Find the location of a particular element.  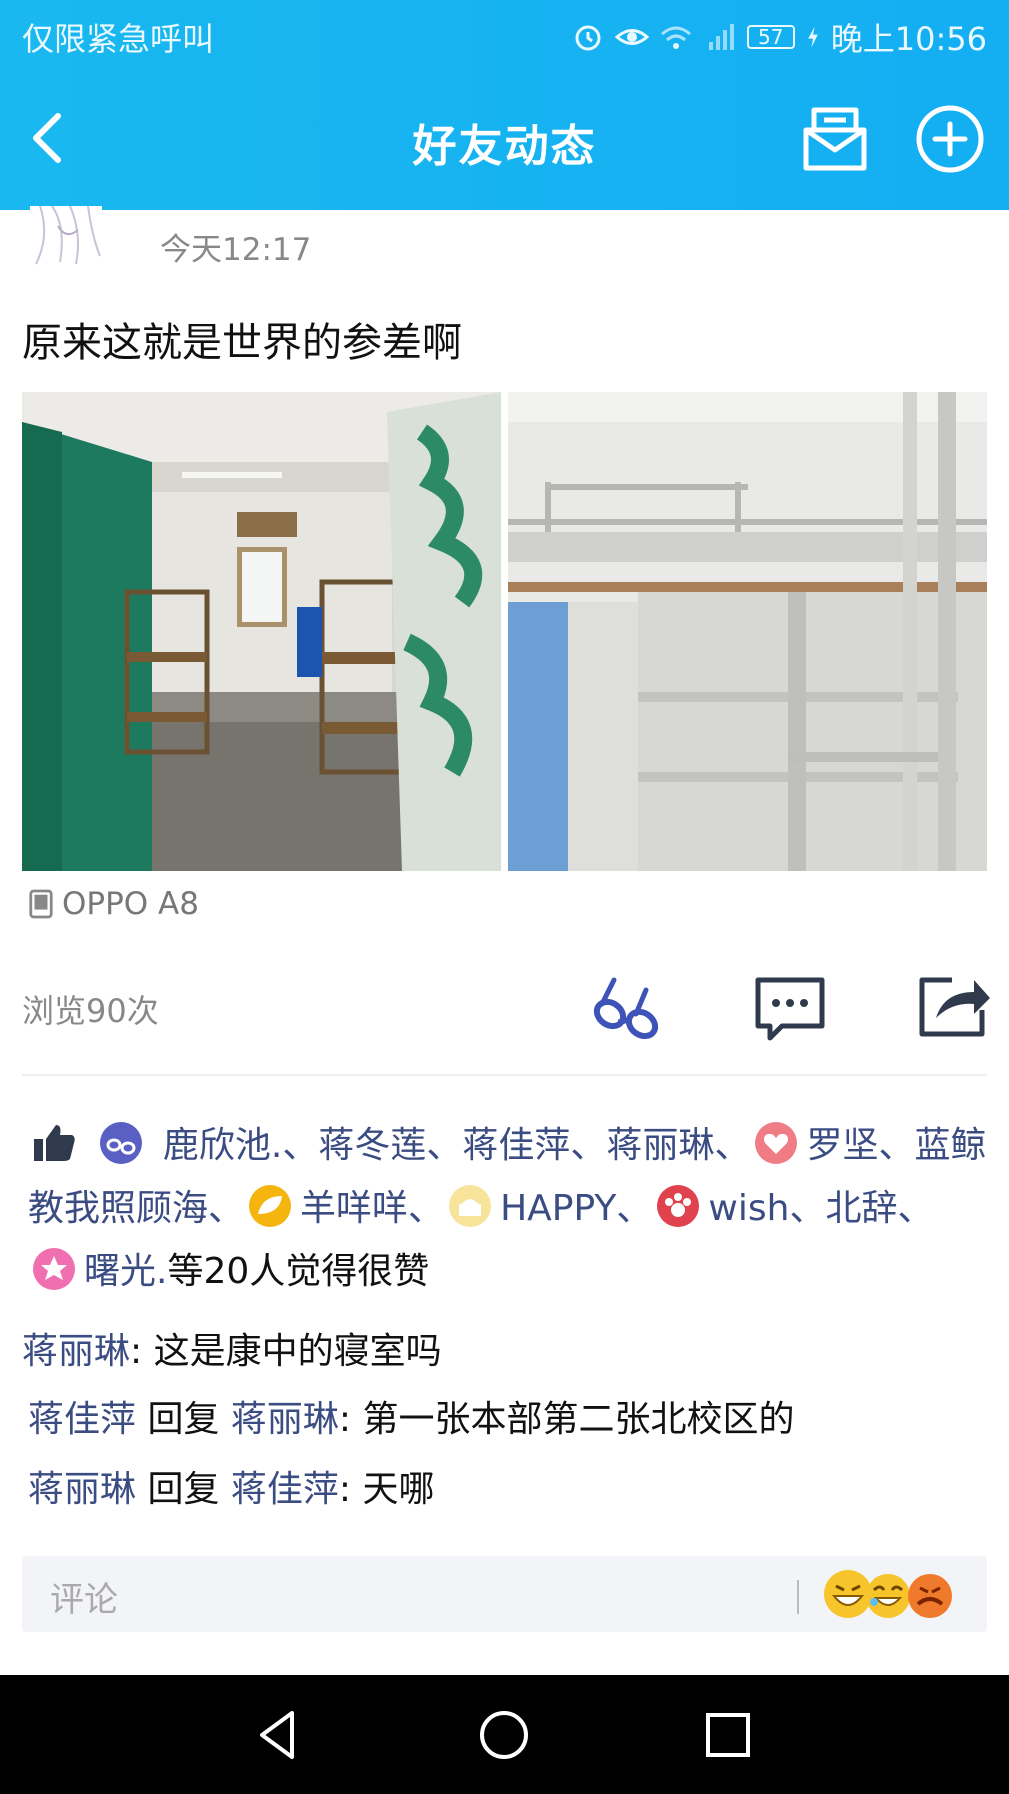

carrier-text: 仅限紧急呼叫 is located at coordinates (118, 39).